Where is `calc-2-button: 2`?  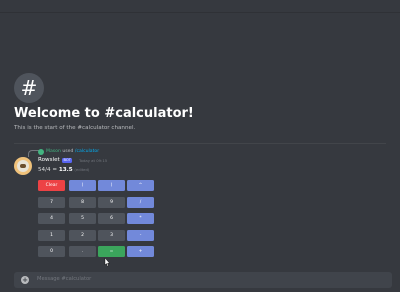
calc-2-button: 2 is located at coordinates (82, 235).